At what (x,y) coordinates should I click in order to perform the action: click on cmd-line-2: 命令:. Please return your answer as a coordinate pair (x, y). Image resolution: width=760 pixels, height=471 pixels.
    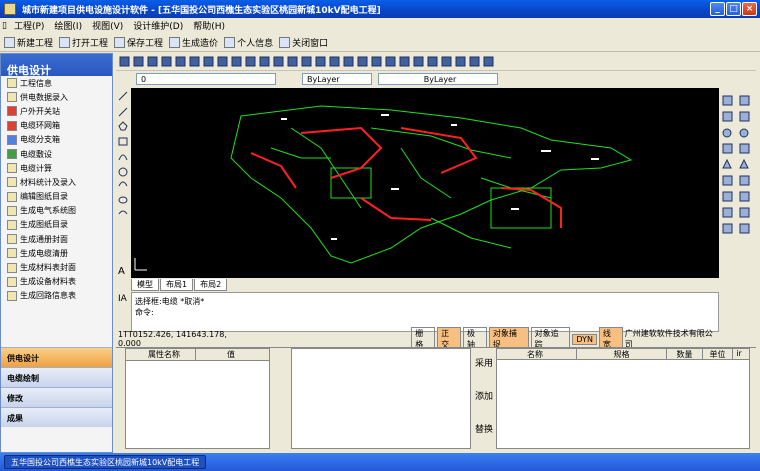
    Looking at the image, I should click on (144, 312).